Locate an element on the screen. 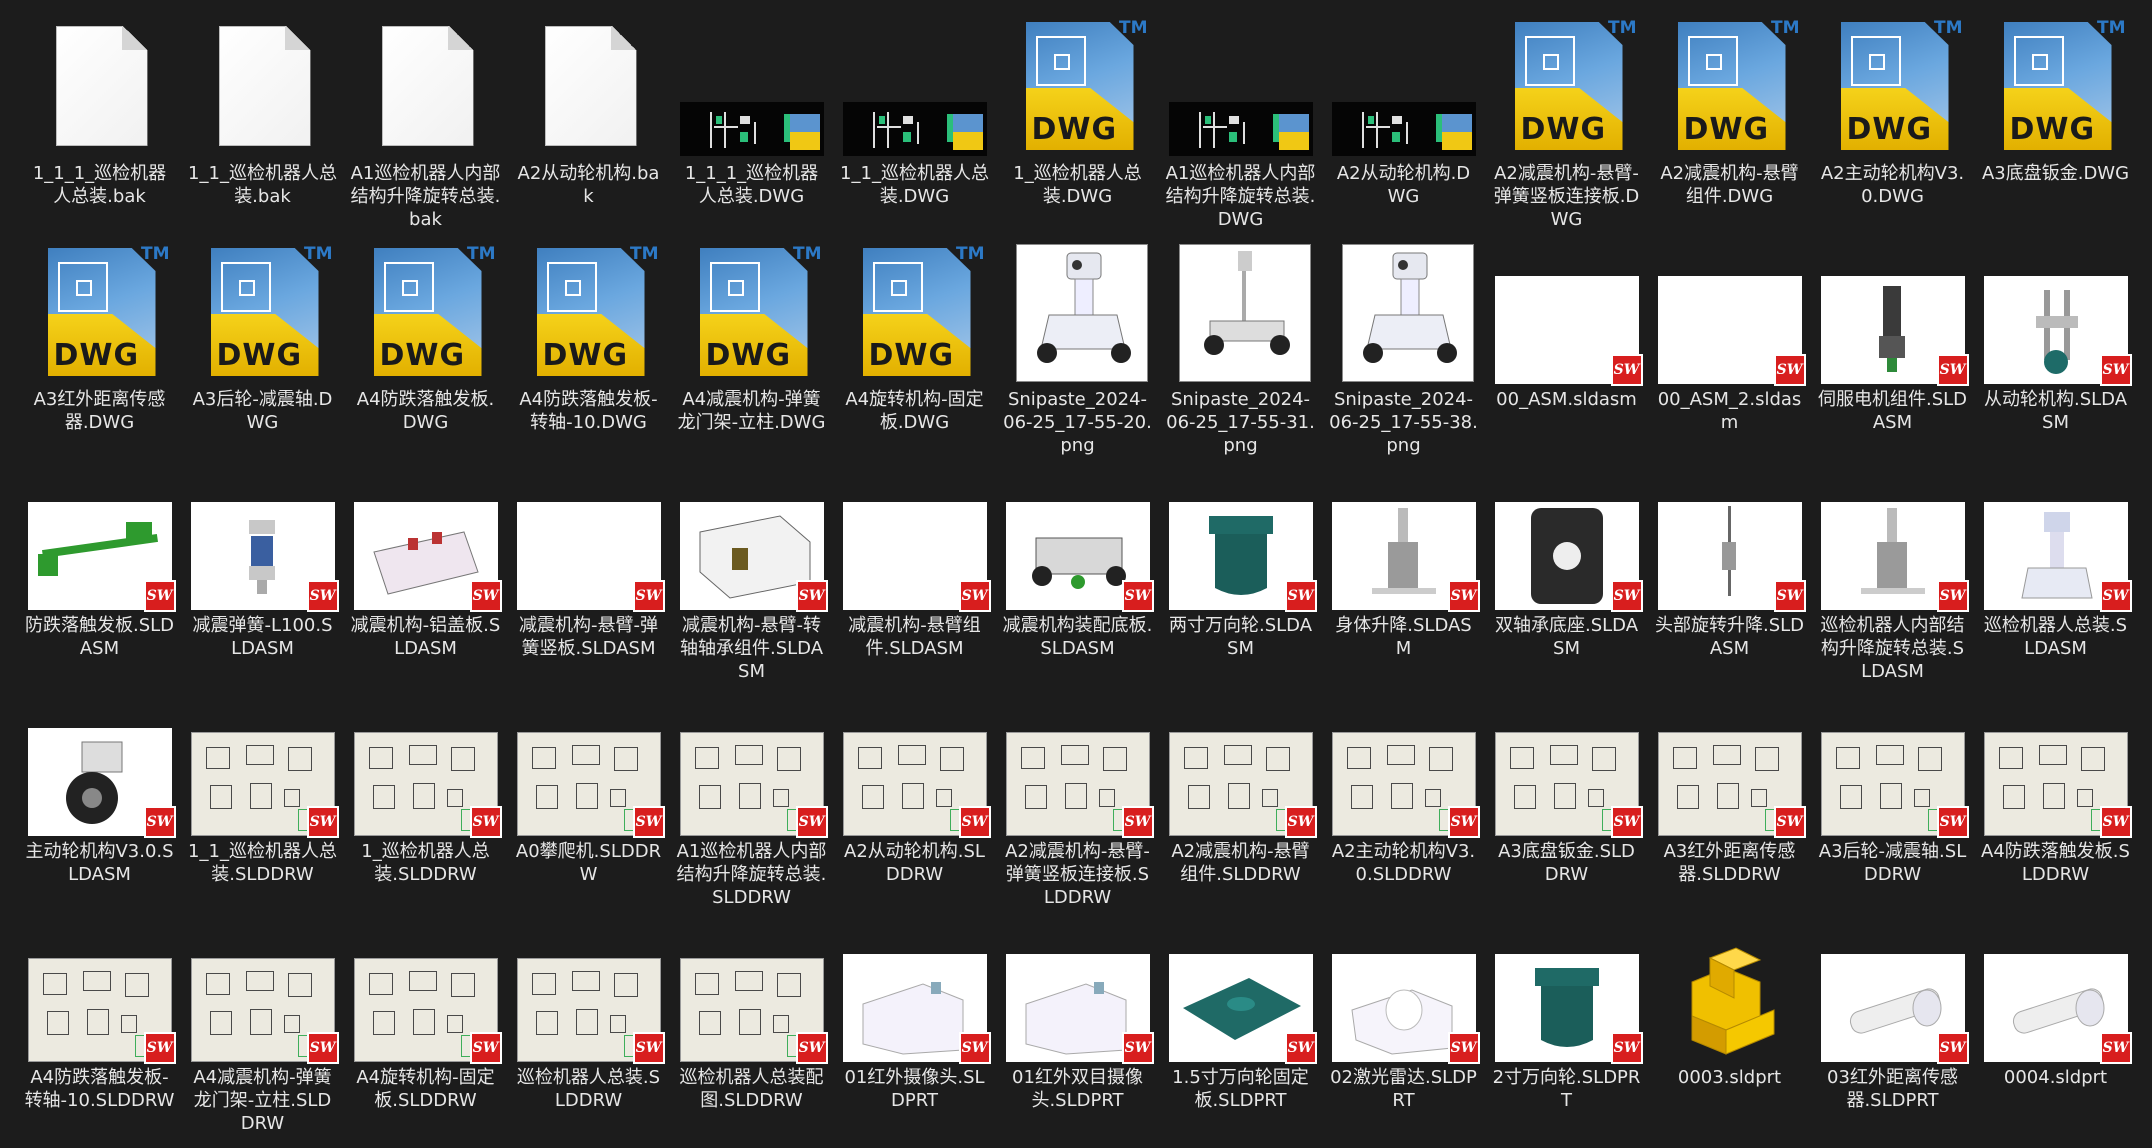 Image resolution: width=2152 pixels, height=1148 pixels. file-item: SW 身体升降.SLDASM is located at coordinates (1403, 575).